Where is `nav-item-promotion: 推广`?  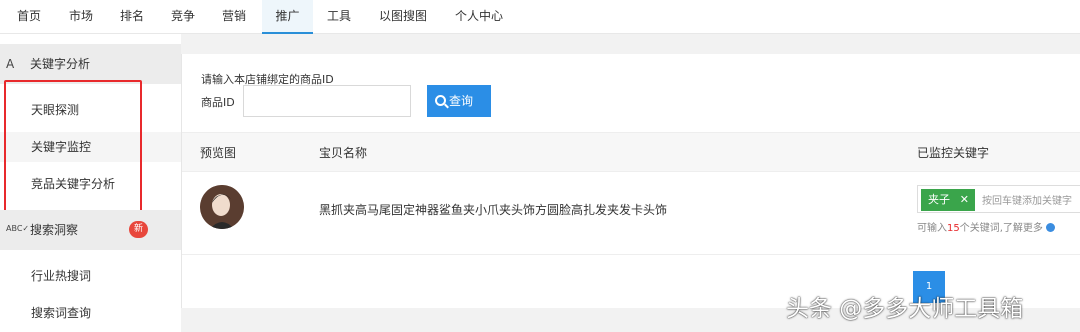 nav-item-promotion: 推广 is located at coordinates (287, 17).